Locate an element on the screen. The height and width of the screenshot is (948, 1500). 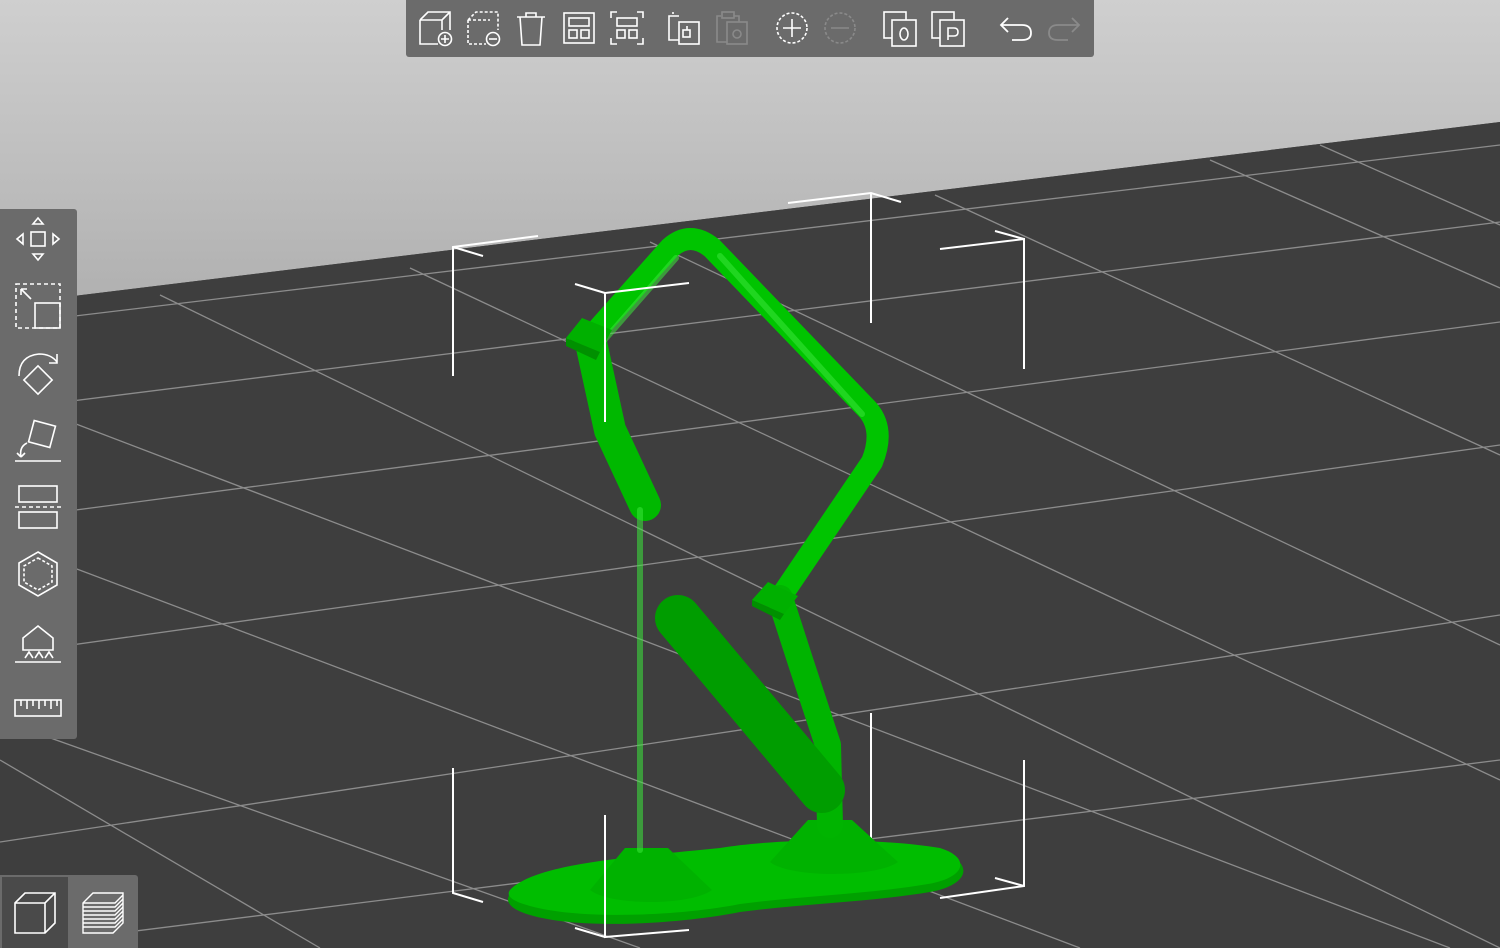
left-toolbar is located at coordinates (38, 474).